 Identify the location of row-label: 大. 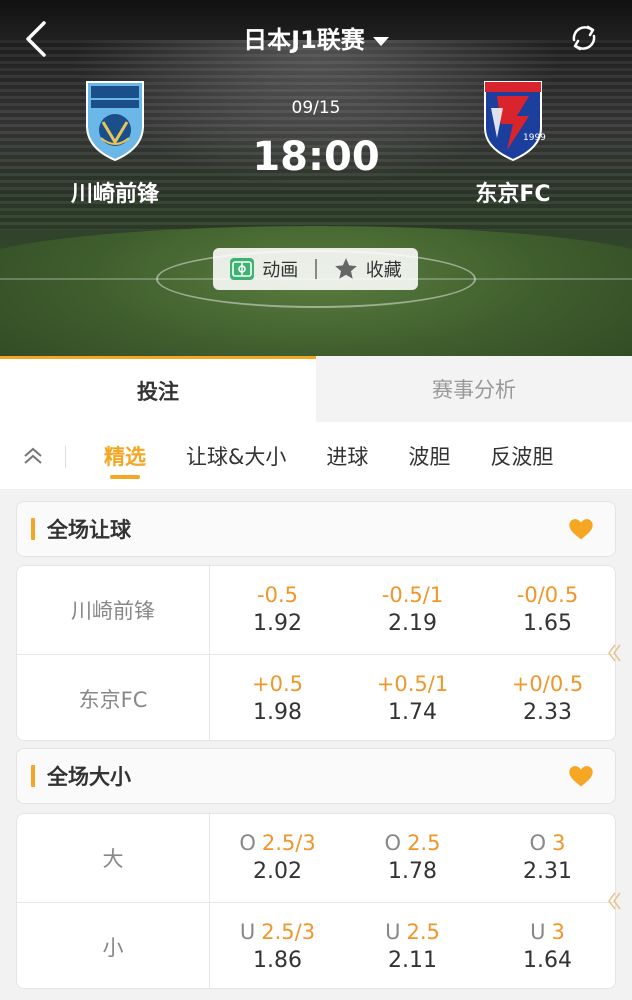
(113, 858).